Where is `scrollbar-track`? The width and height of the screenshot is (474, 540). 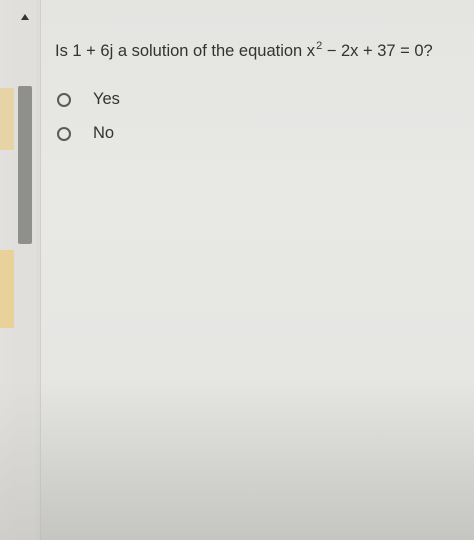 scrollbar-track is located at coordinates (25, 270).